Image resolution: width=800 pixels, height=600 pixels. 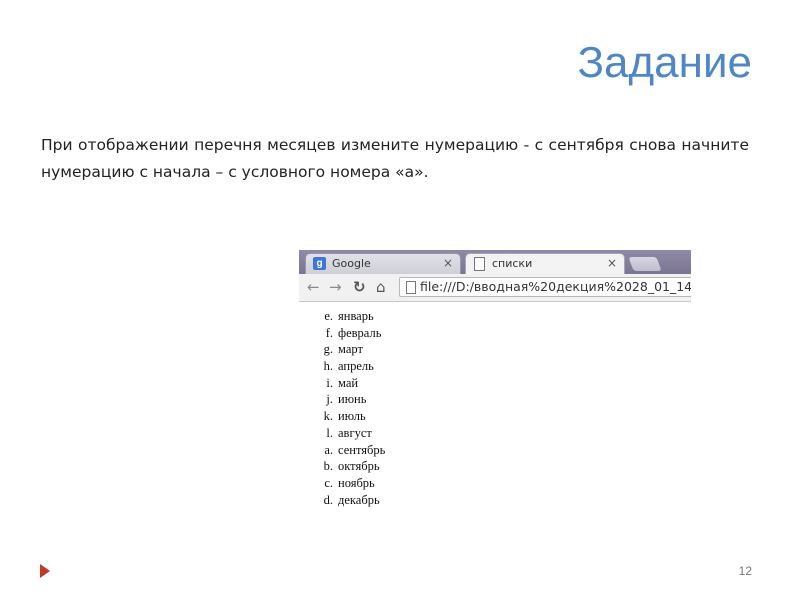 What do you see at coordinates (495, 483) in the screenshot?
I see `list-item: c. ноябрь` at bounding box center [495, 483].